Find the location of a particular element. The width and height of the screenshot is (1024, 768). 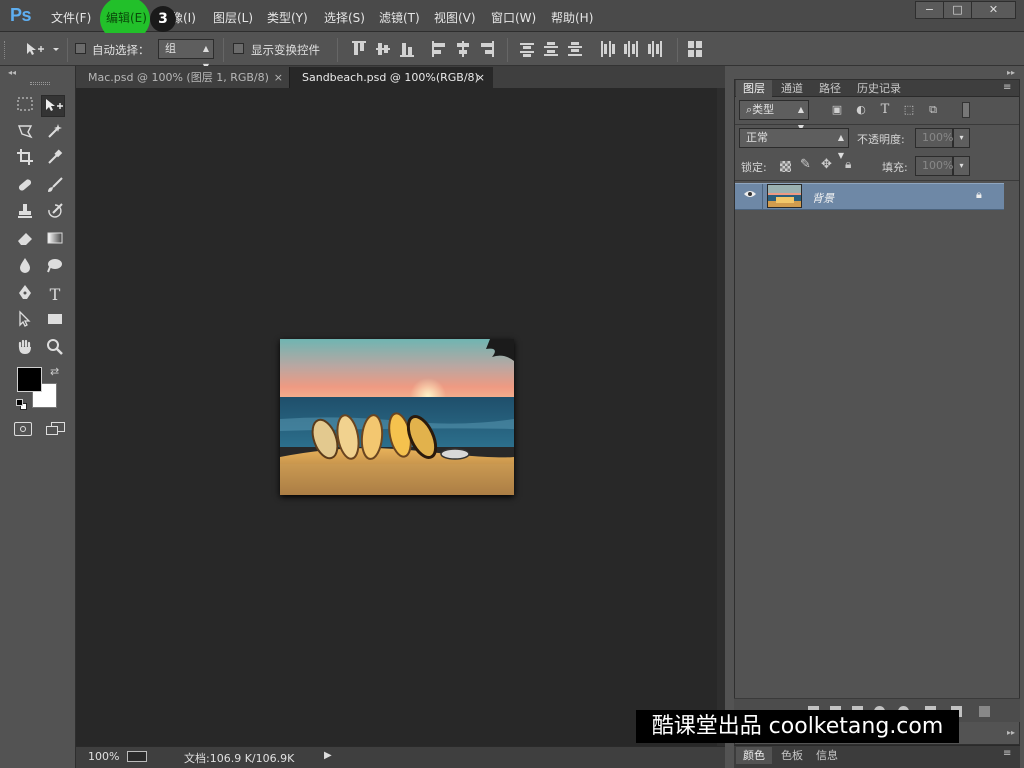

brush-tool-icon is located at coordinates (55, 187).